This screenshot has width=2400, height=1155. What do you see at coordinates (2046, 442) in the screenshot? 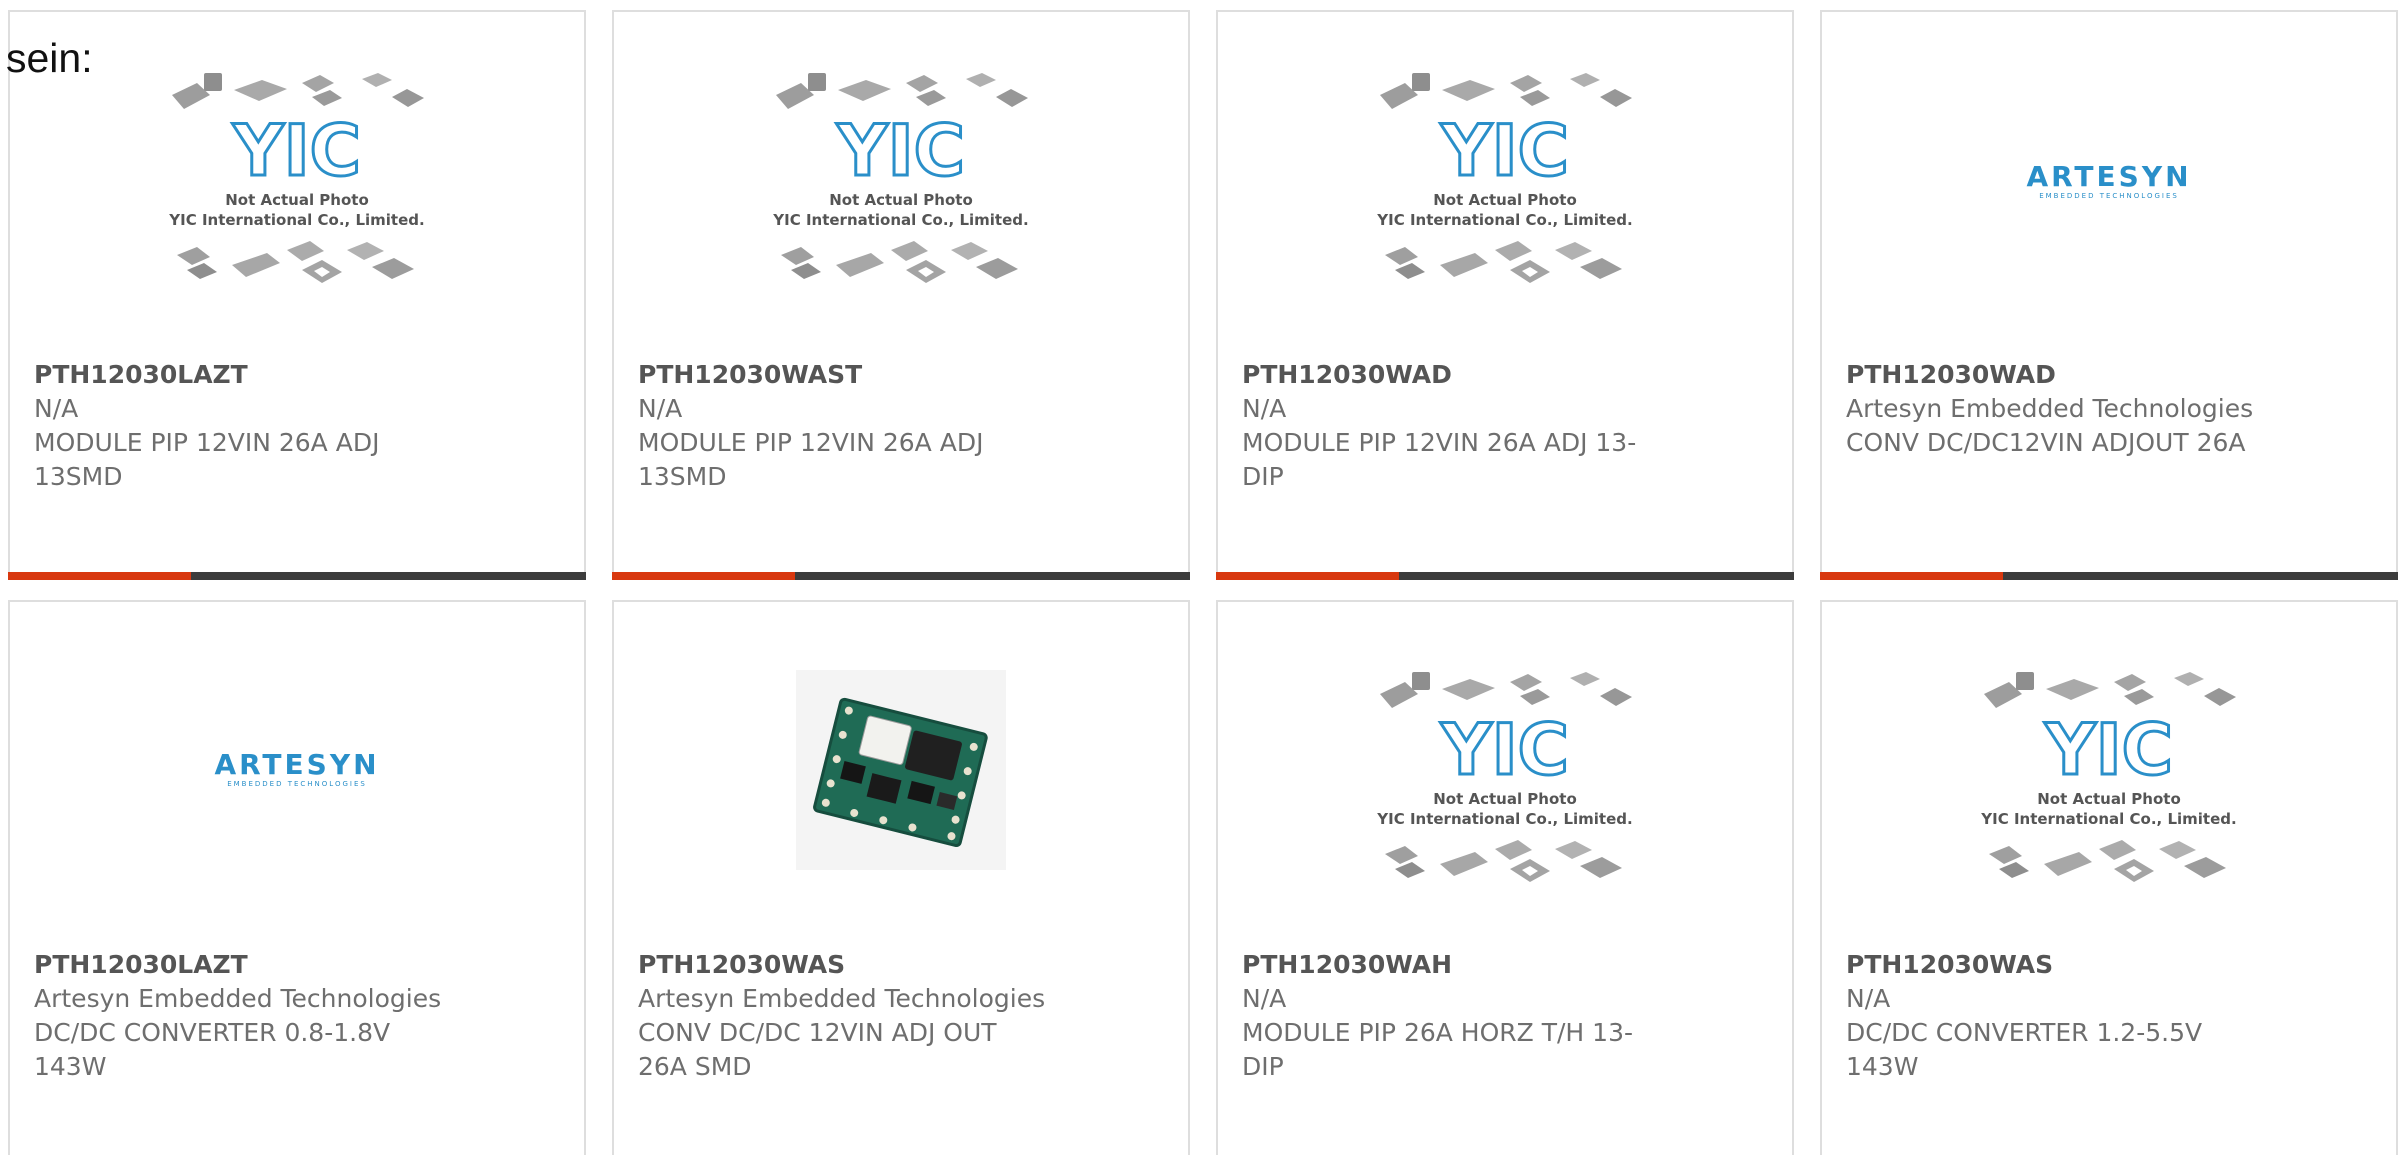
I see `description: CONV DC/DC12VIN ADJOUT 26A` at bounding box center [2046, 442].